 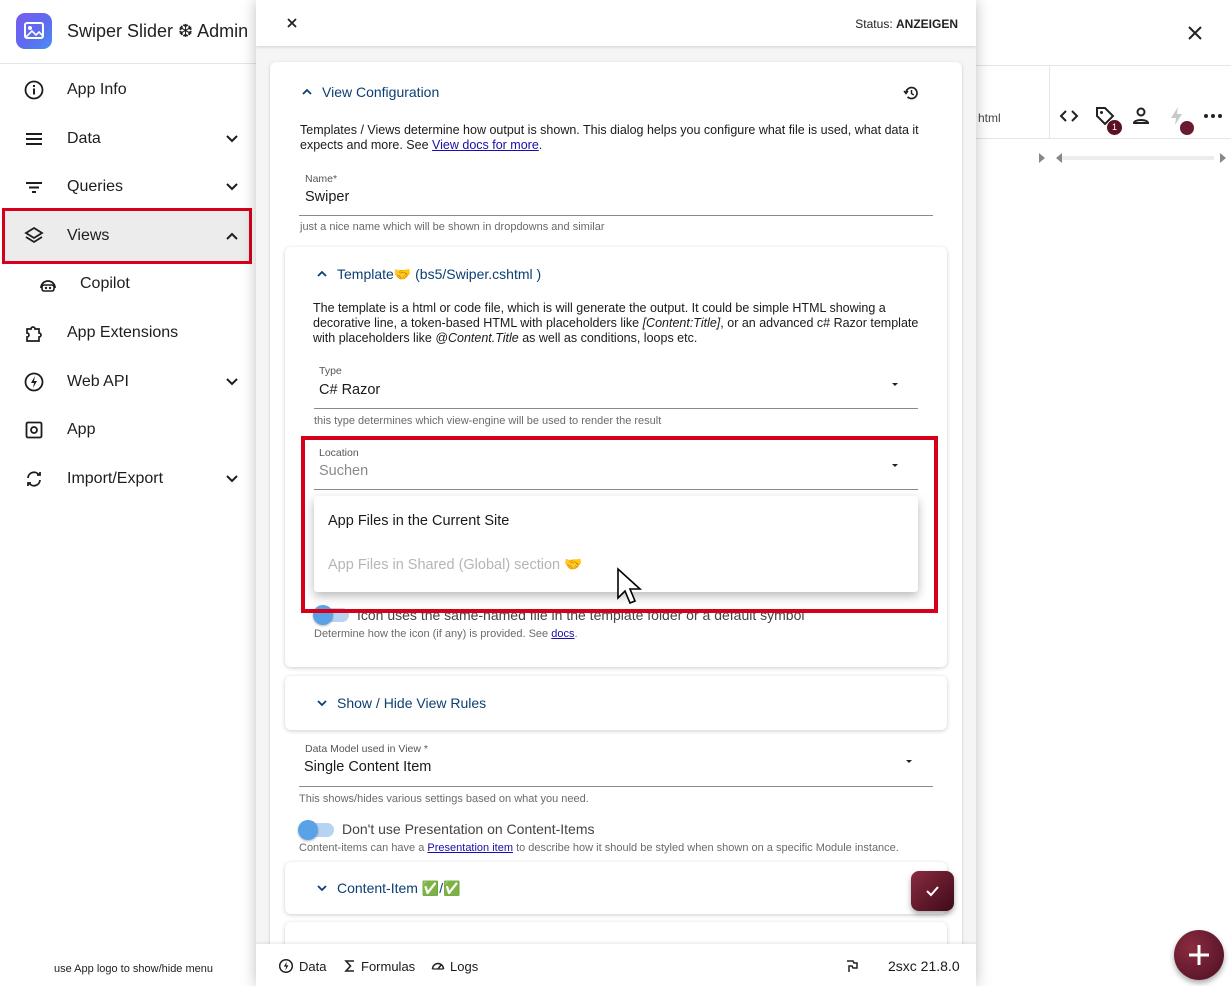 What do you see at coordinates (562, 634) in the screenshot?
I see `icon-docs-link: docs` at bounding box center [562, 634].